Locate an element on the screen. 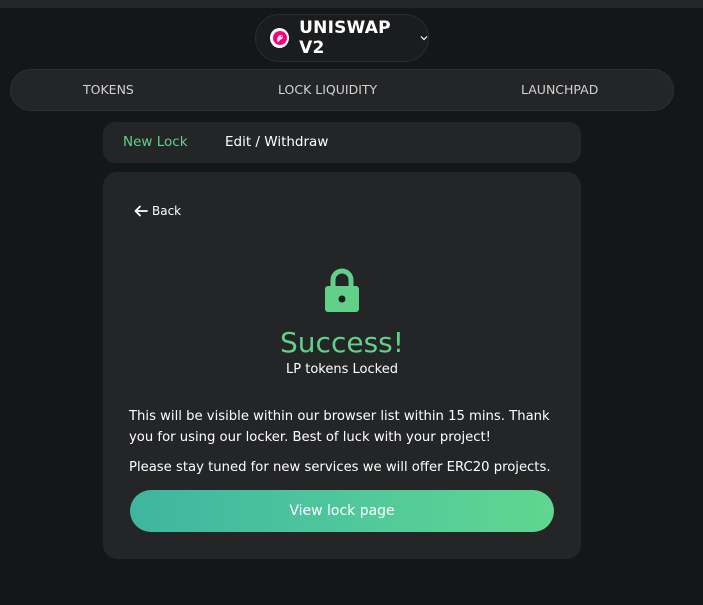  success-title: Success! is located at coordinates (342, 342).